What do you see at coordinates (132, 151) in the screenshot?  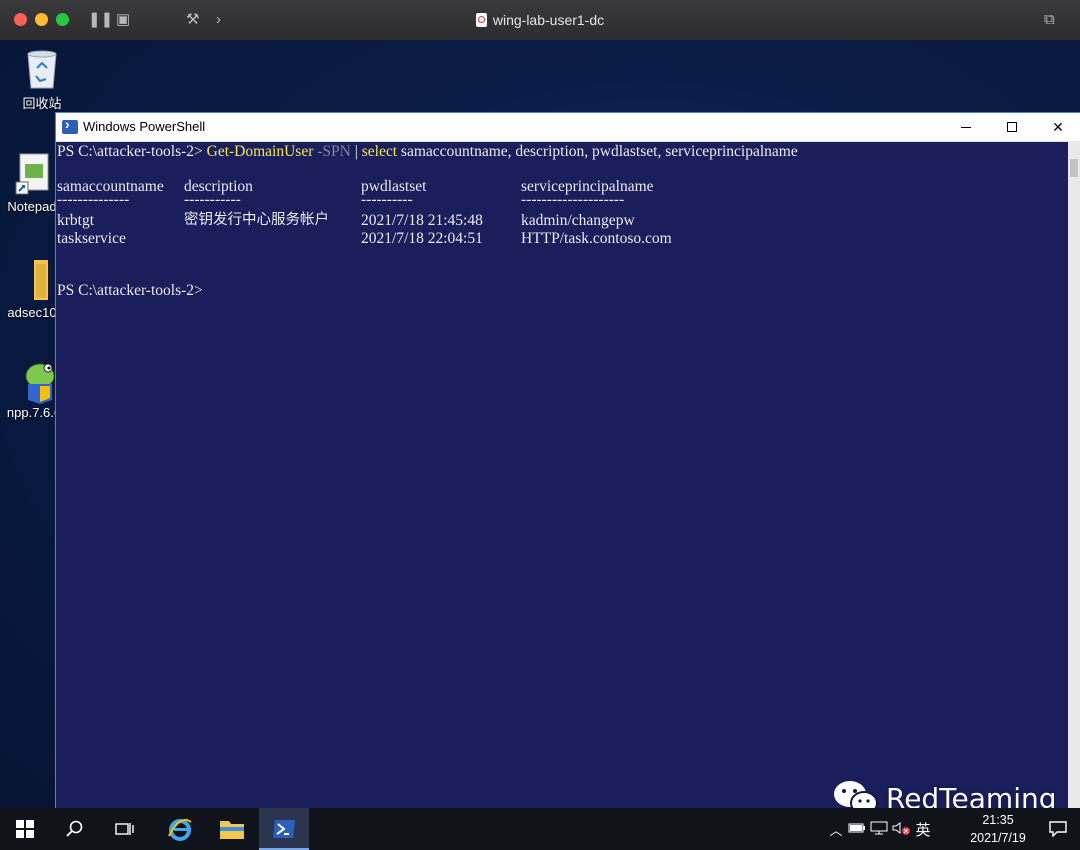 I see `prompt-text: PS C:\attacker-tools-2>` at bounding box center [132, 151].